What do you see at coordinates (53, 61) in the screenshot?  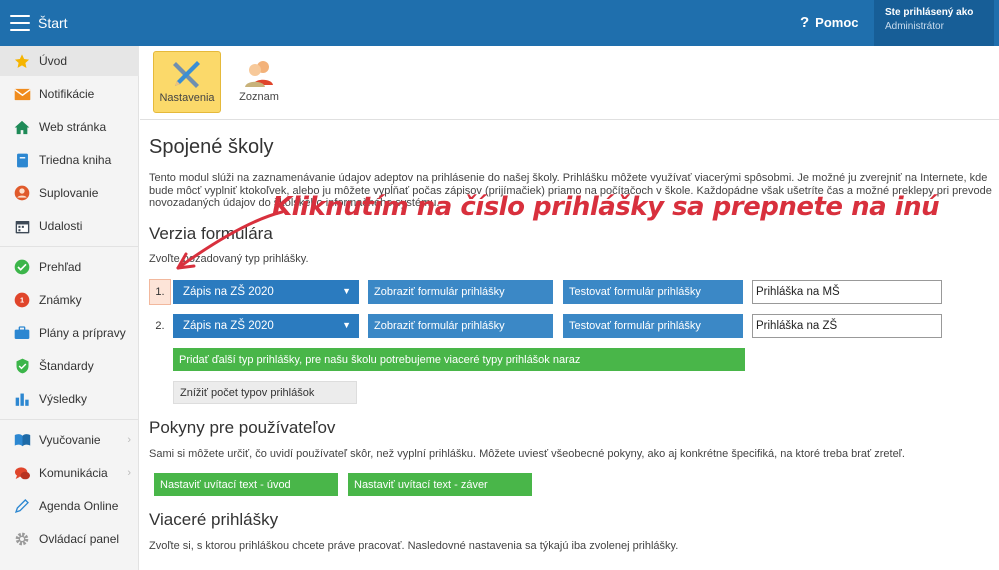 I see `sidebar-item-label: Úvod` at bounding box center [53, 61].